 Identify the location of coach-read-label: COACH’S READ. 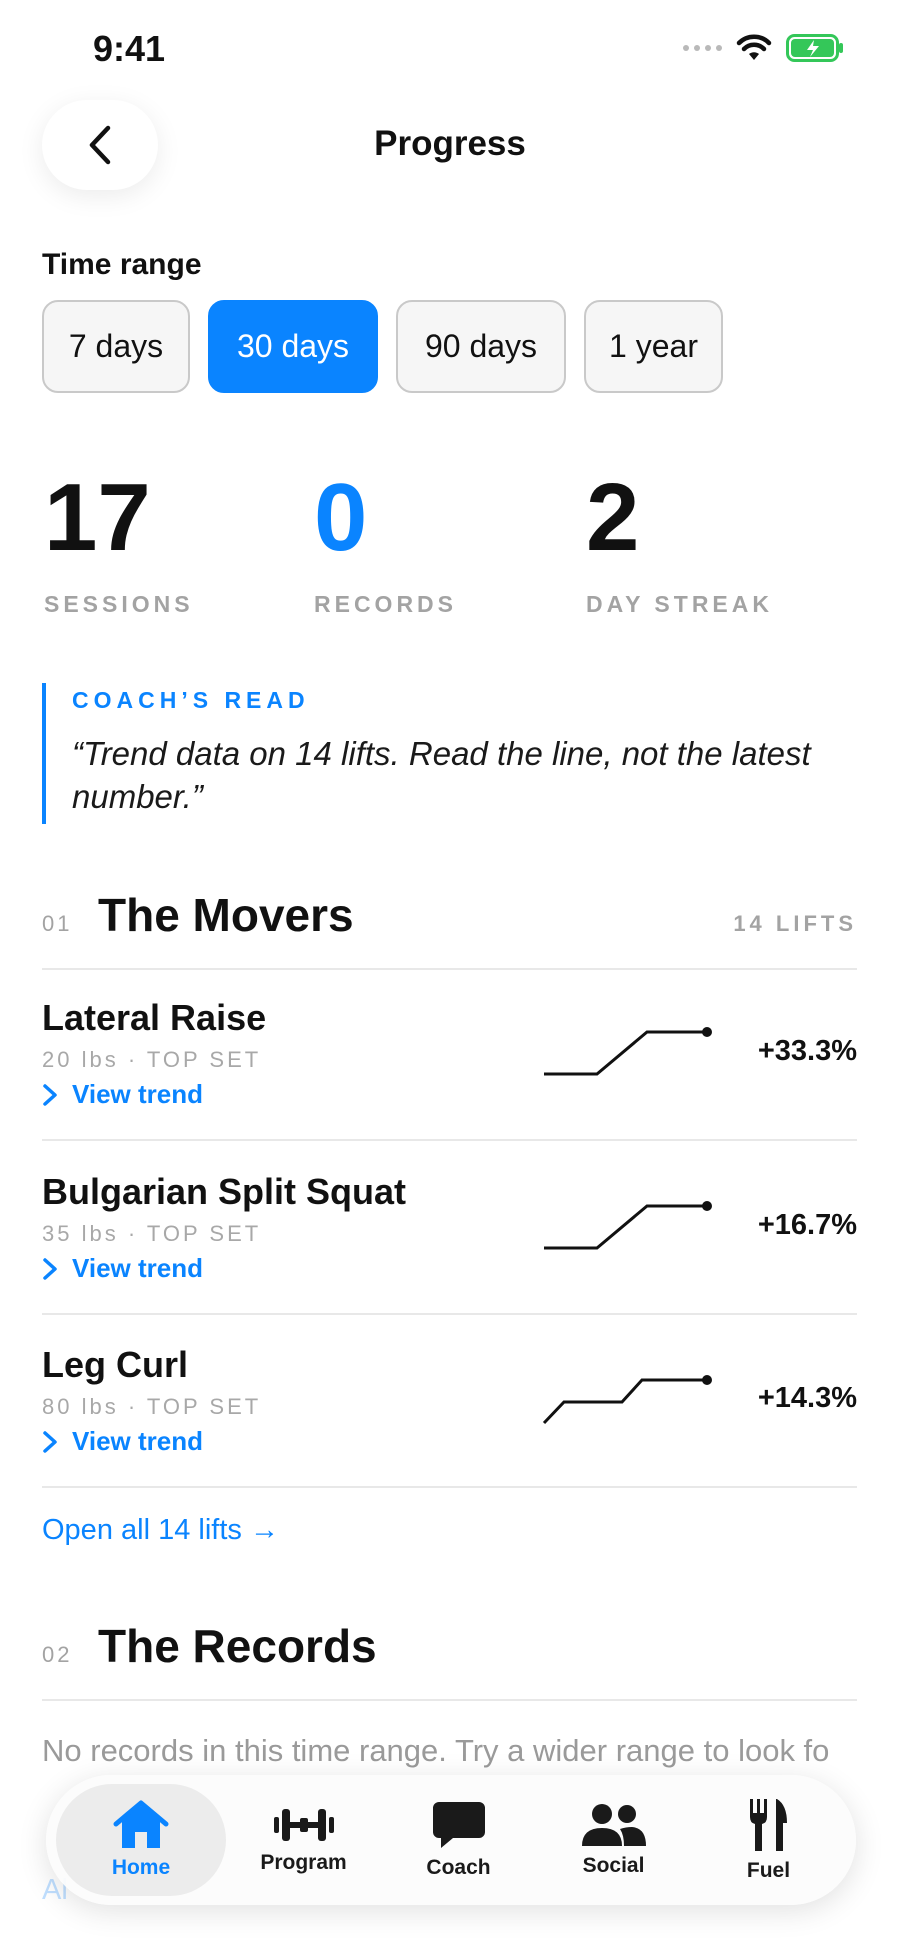
(191, 700).